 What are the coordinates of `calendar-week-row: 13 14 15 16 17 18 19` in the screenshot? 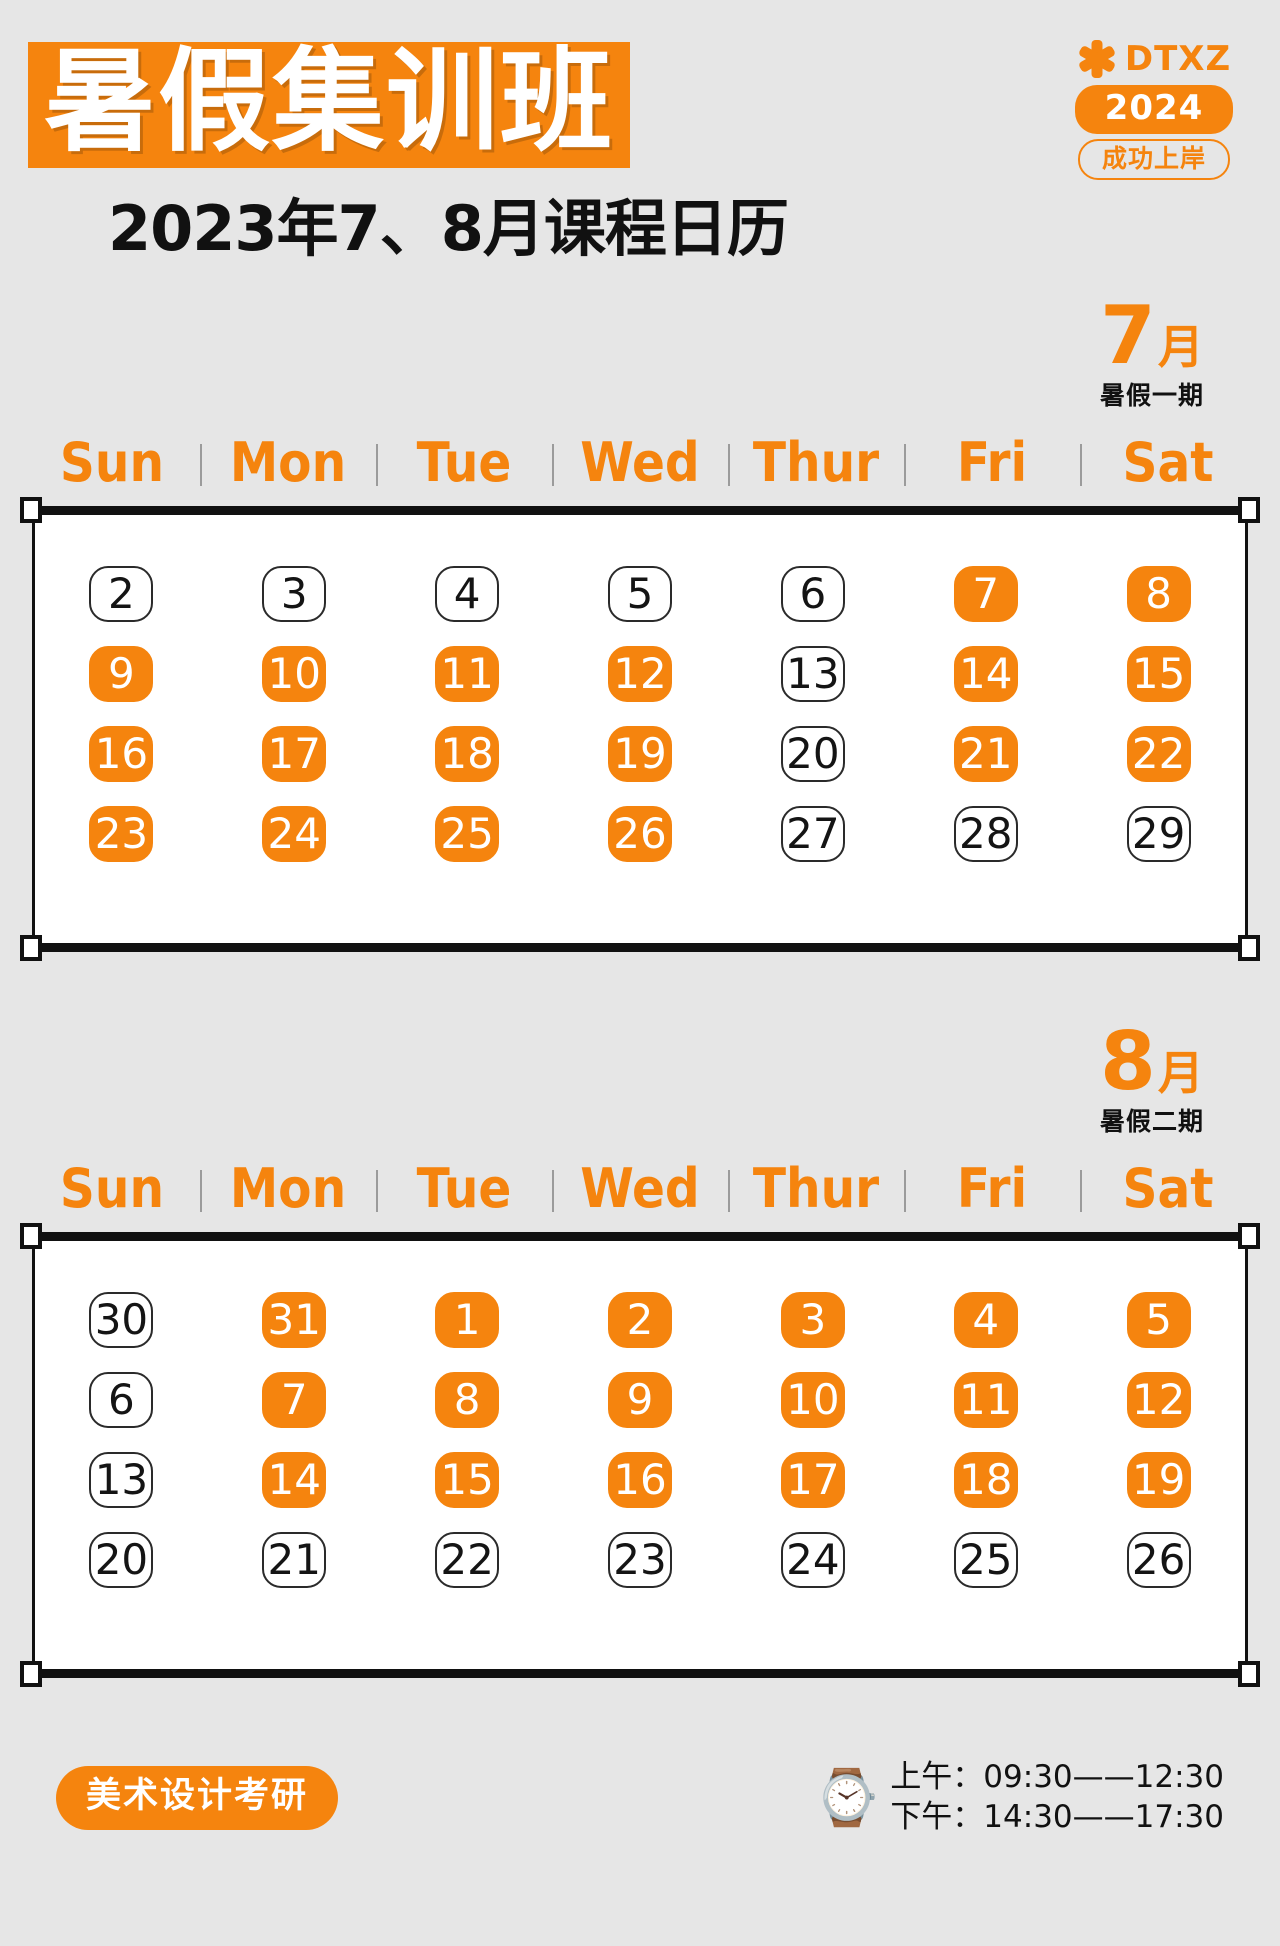 It's located at (640, 1487).